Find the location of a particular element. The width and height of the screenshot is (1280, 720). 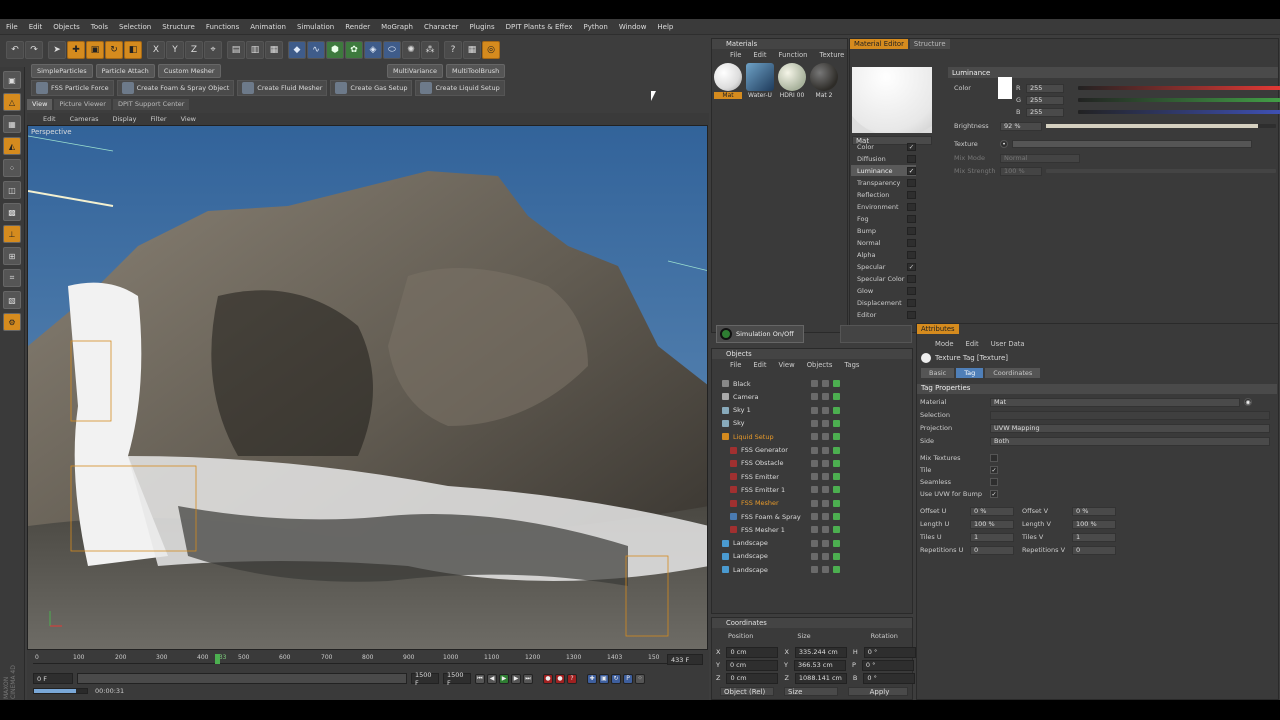

brightness-slider is located at coordinates (1161, 126).